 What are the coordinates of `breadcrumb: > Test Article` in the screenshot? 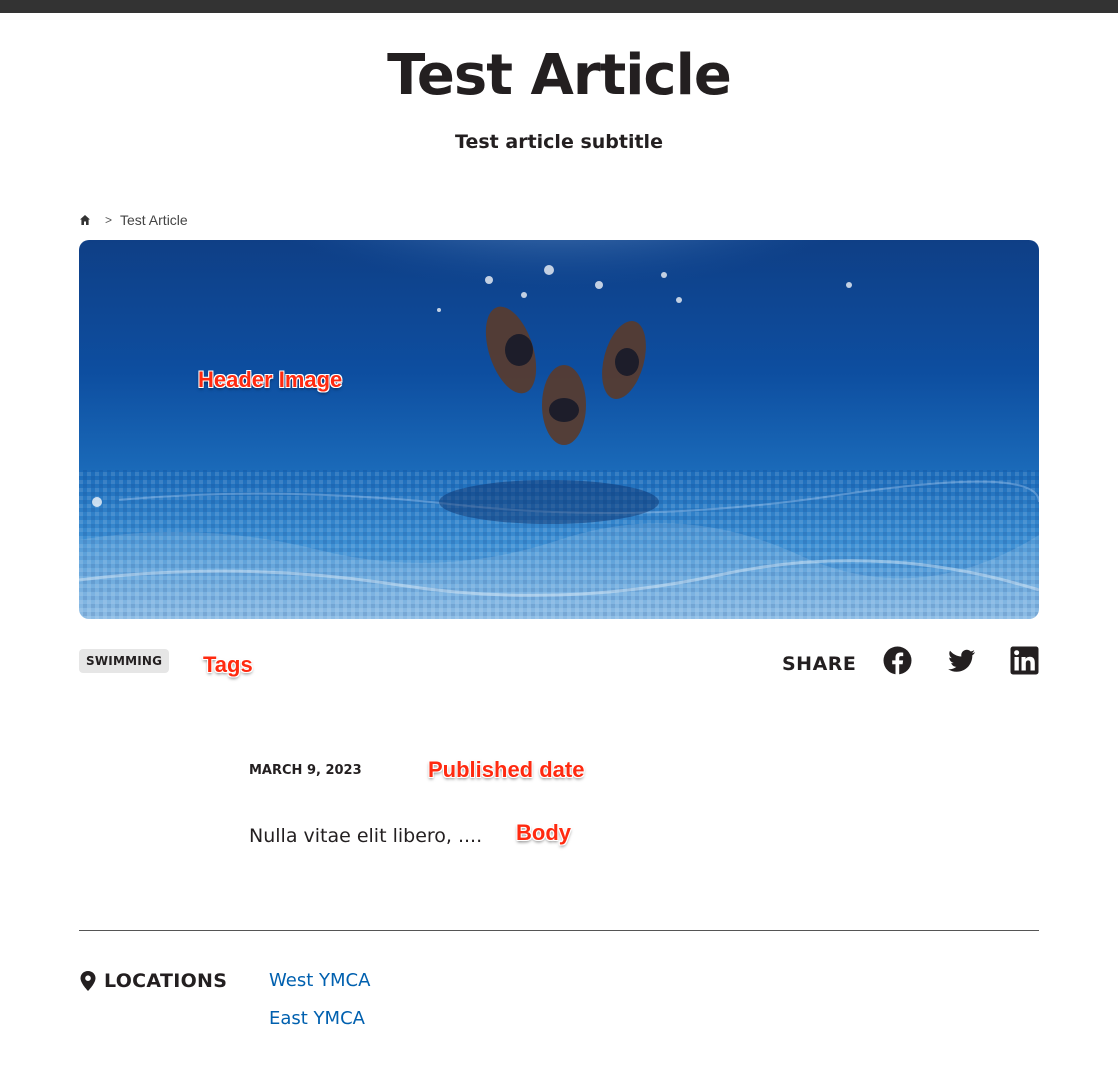 It's located at (133, 220).